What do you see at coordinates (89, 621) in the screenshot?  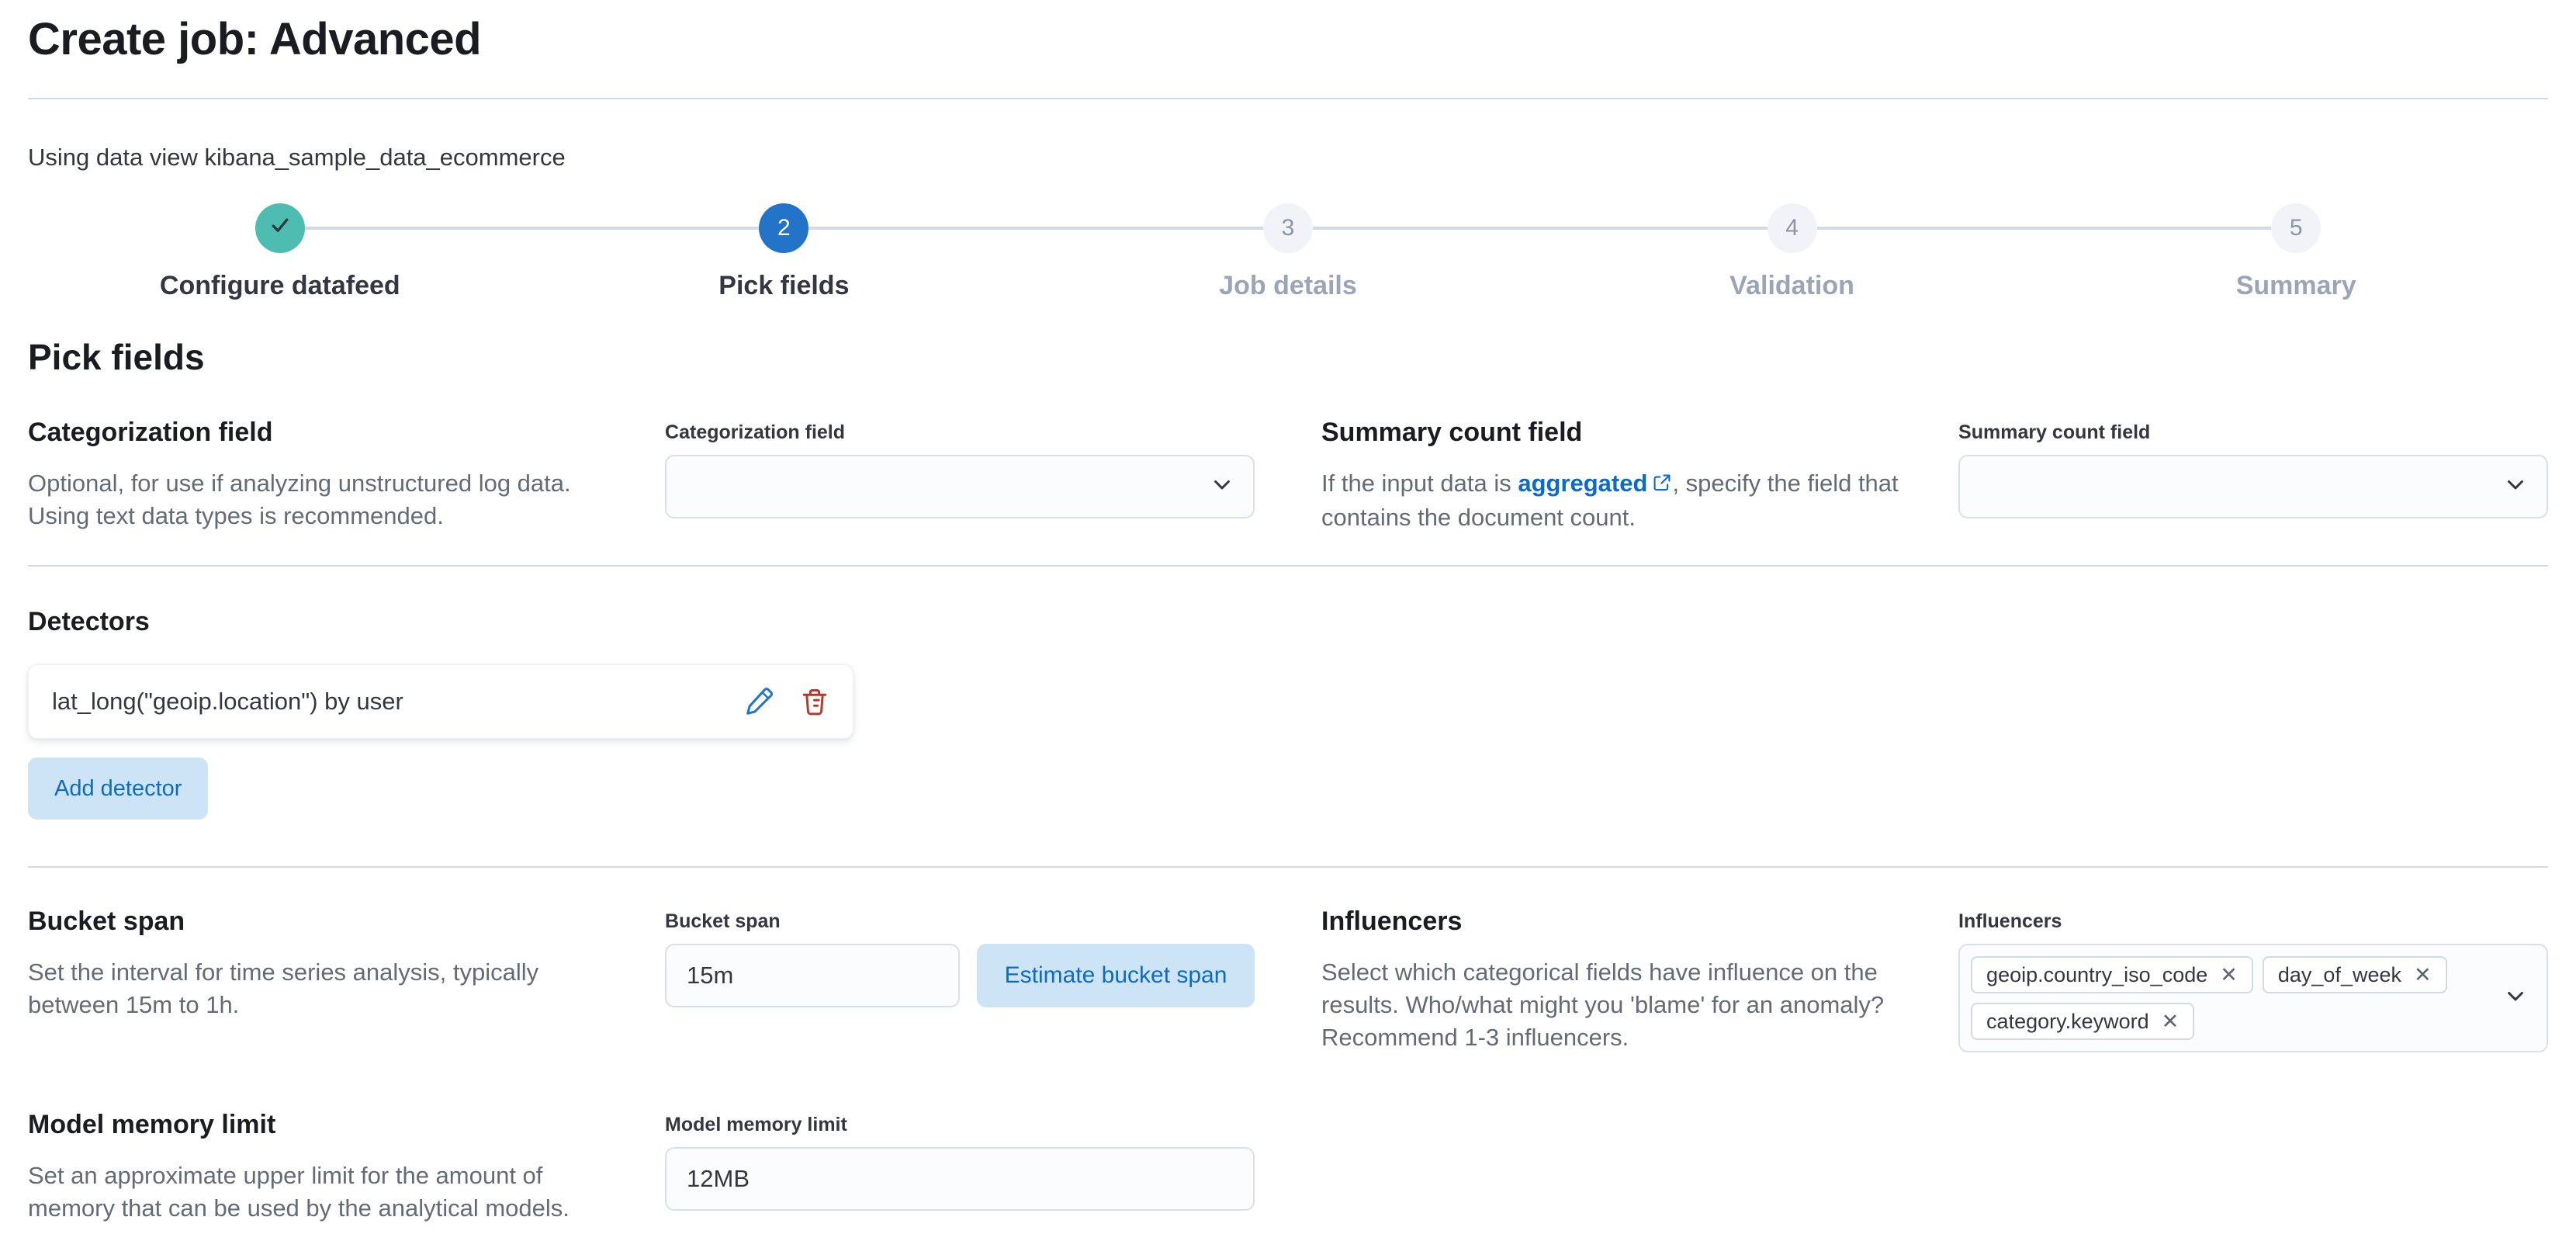 I see `detectors-title: Detectors` at bounding box center [89, 621].